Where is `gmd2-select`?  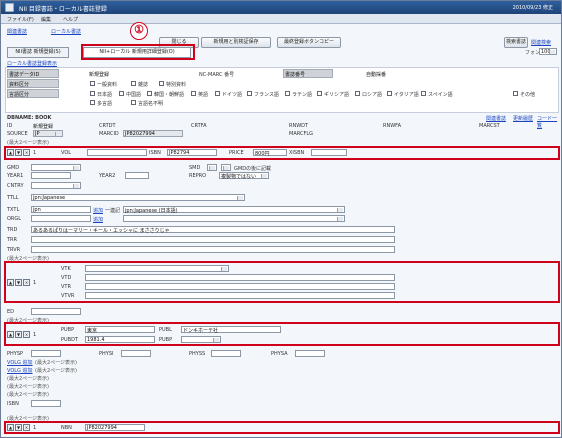 gmd2-select is located at coordinates (226, 167).